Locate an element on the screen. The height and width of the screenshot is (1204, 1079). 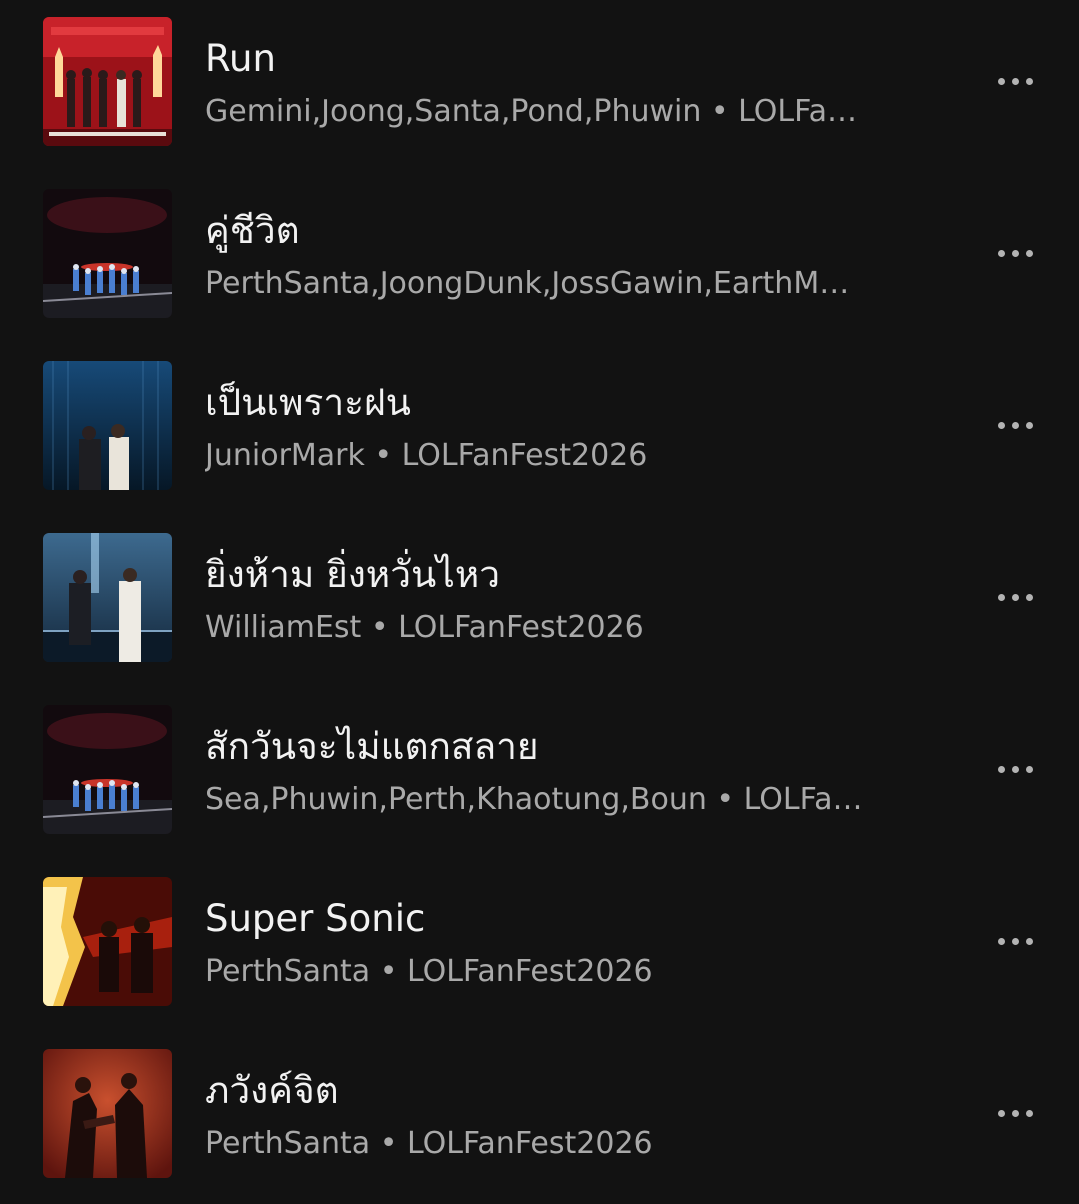
track-title: สักวันจะไม่แตกสลาย is located at coordinates (372, 746).